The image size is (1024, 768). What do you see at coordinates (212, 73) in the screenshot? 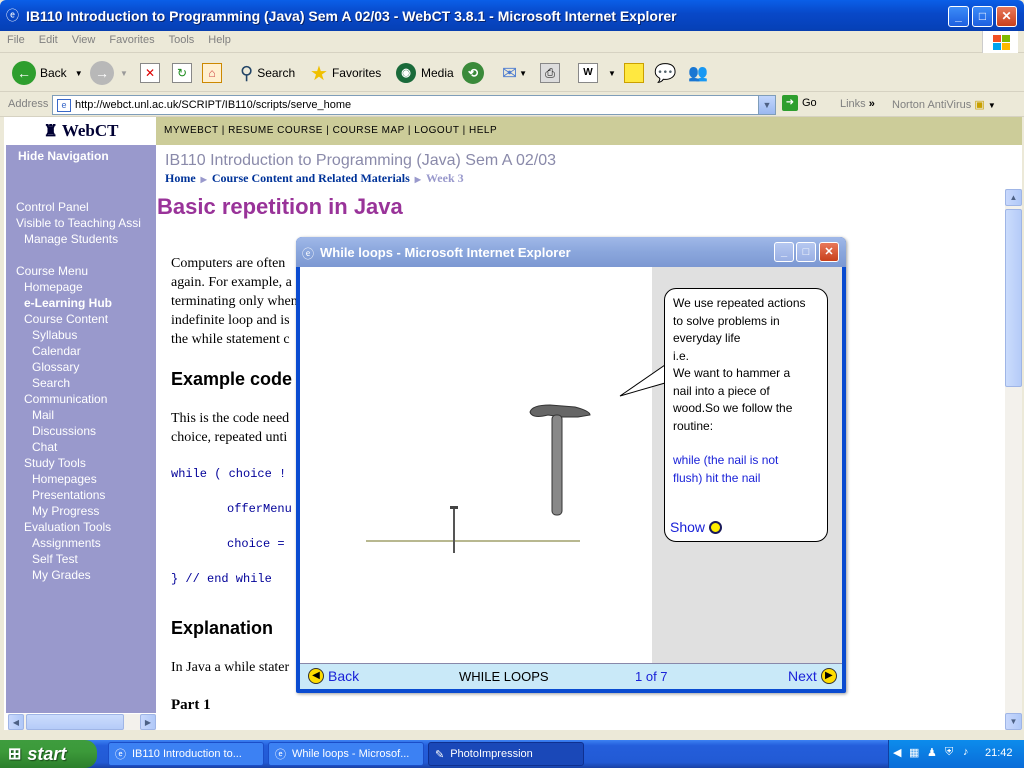
I see `home-button: ⌂` at bounding box center [212, 73].